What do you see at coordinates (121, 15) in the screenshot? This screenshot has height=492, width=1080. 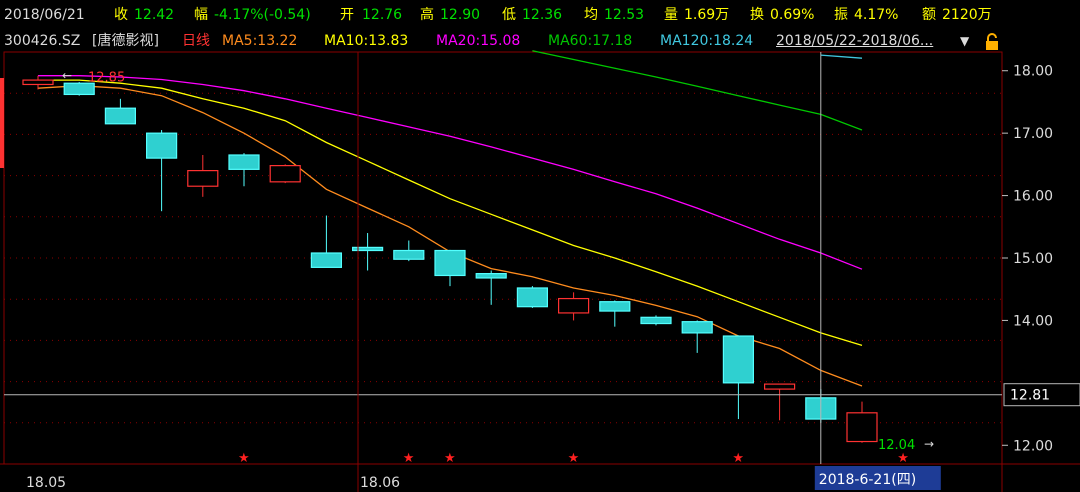 I see `close-label: 收` at bounding box center [121, 15].